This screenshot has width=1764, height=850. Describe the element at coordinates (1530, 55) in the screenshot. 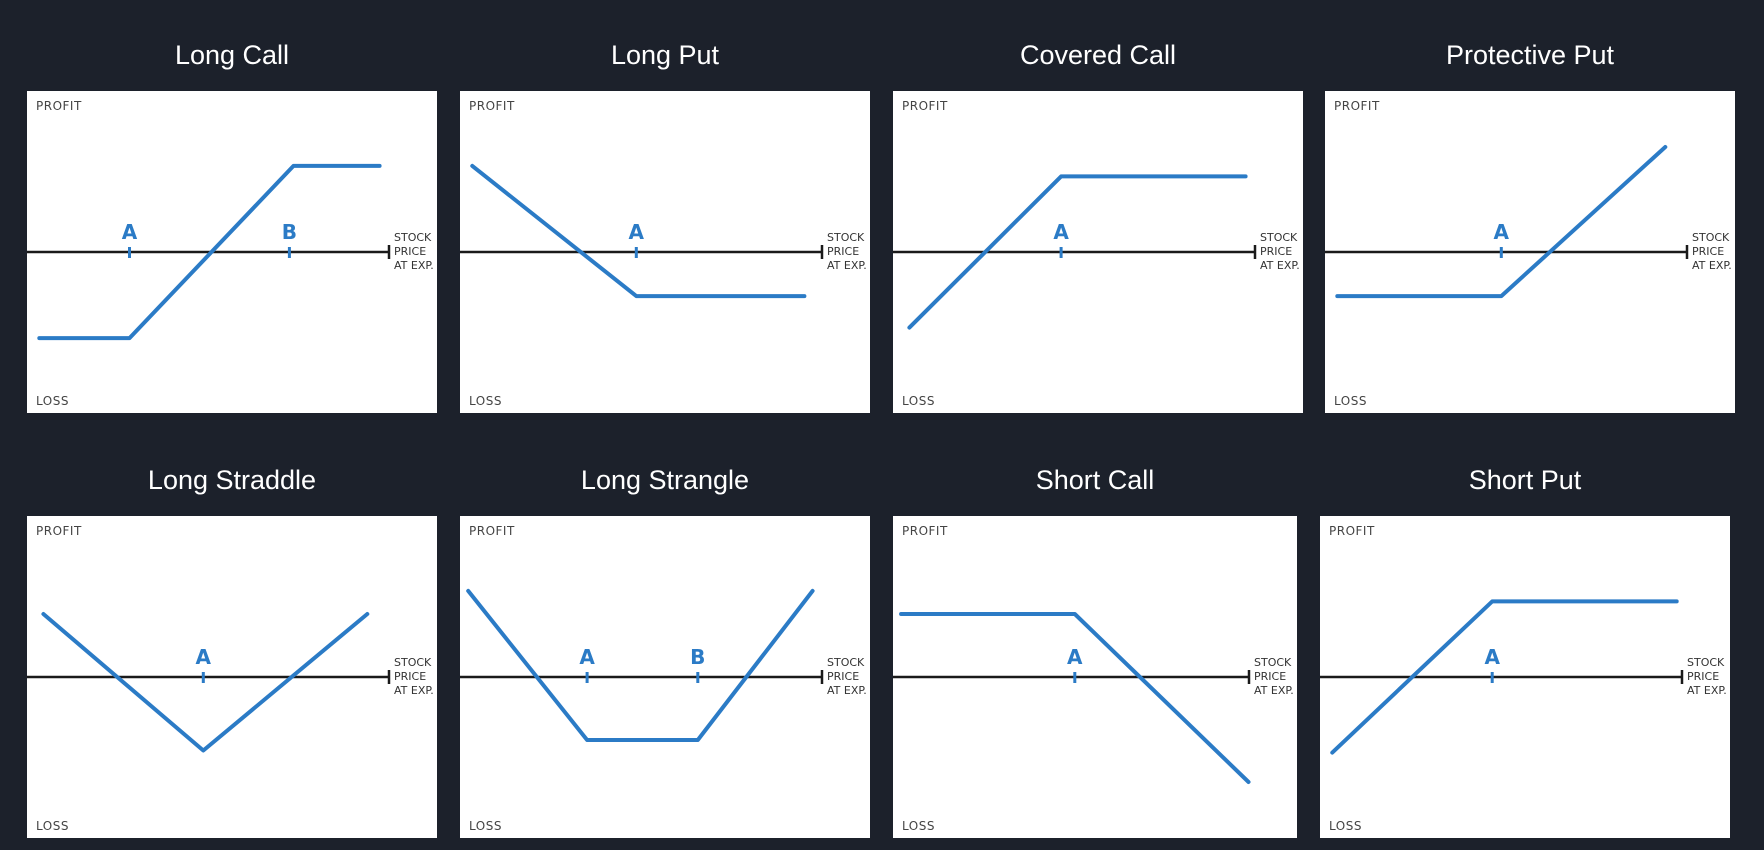

I see `panel-title: Protective Put` at that location.